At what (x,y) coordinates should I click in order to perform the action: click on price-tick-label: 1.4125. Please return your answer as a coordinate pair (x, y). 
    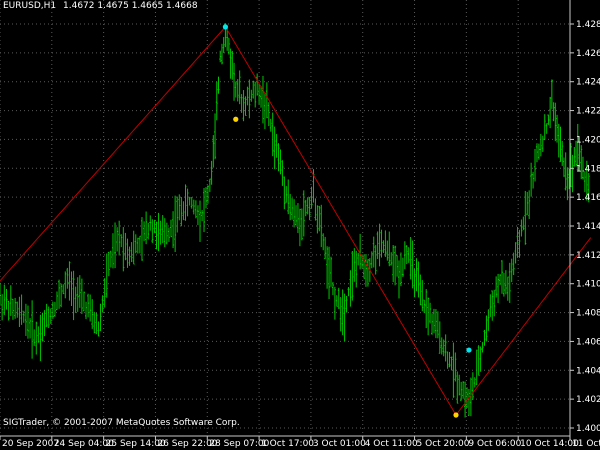
    Looking at the image, I should click on (588, 256).